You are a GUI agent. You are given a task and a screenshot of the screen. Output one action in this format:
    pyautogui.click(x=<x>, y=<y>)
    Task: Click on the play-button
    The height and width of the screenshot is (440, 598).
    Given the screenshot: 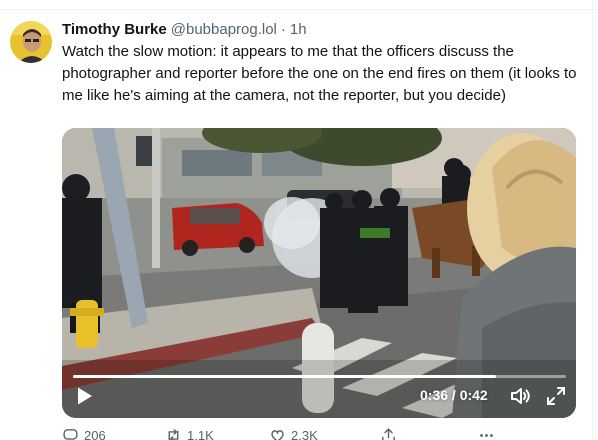 What is the action you would take?
    pyautogui.click(x=84, y=396)
    